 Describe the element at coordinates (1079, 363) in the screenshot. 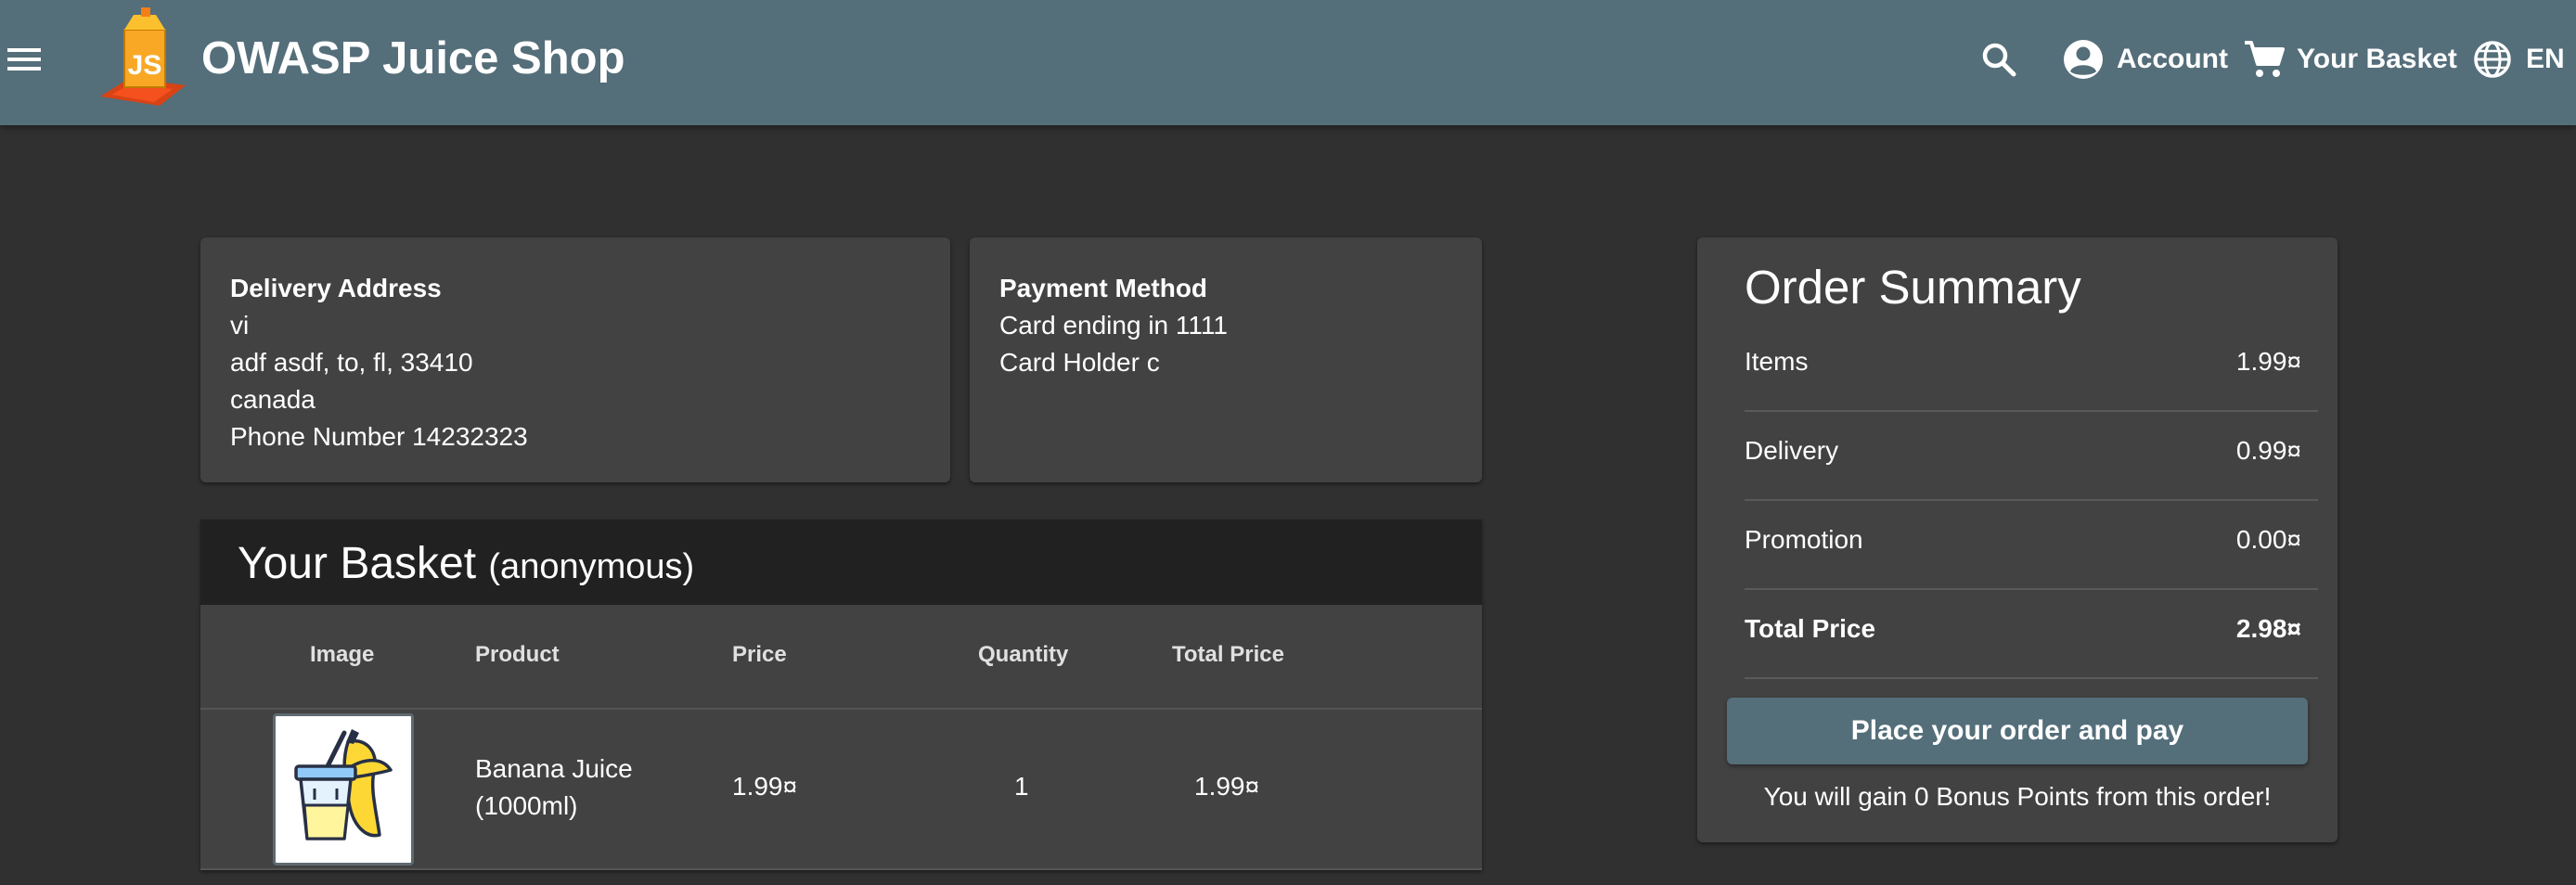

I see `payment-card-holder: Card Holder c` at that location.